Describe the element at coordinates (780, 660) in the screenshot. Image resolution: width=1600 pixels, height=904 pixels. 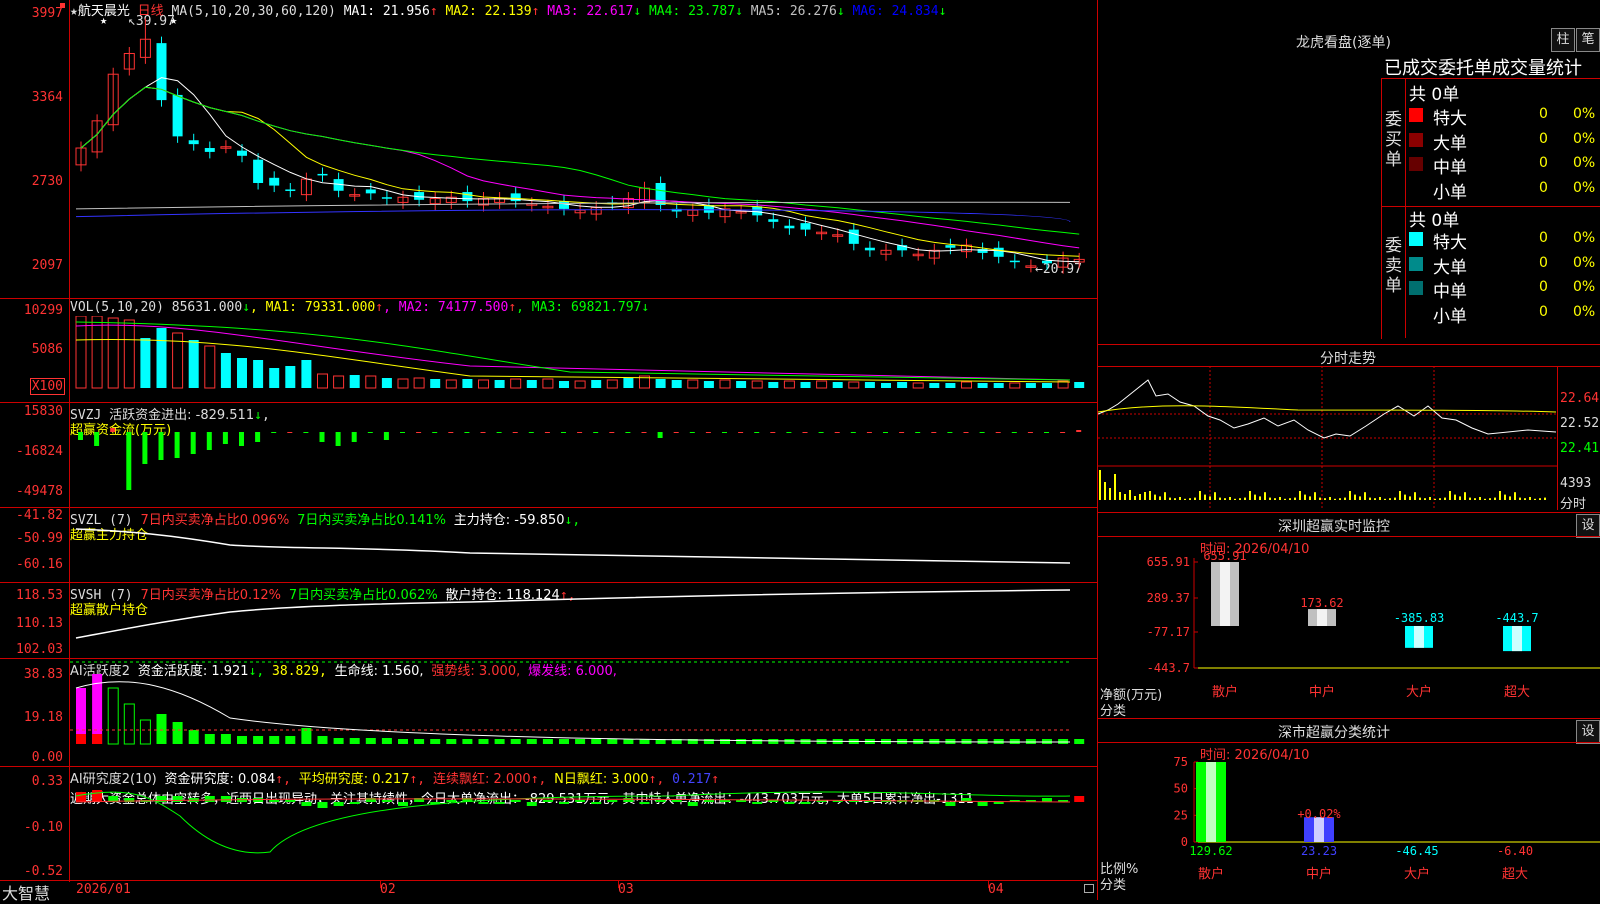
I see `up-arrow: ↑` at that location.